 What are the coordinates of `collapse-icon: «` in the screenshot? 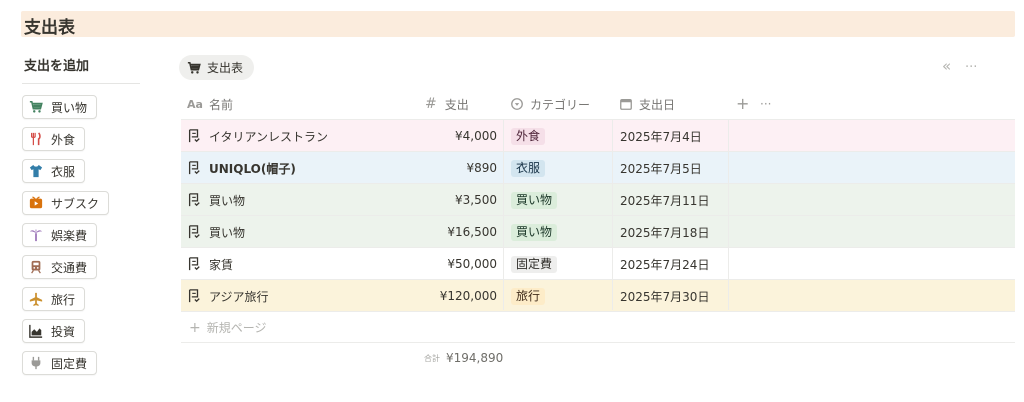 It's located at (946, 66).